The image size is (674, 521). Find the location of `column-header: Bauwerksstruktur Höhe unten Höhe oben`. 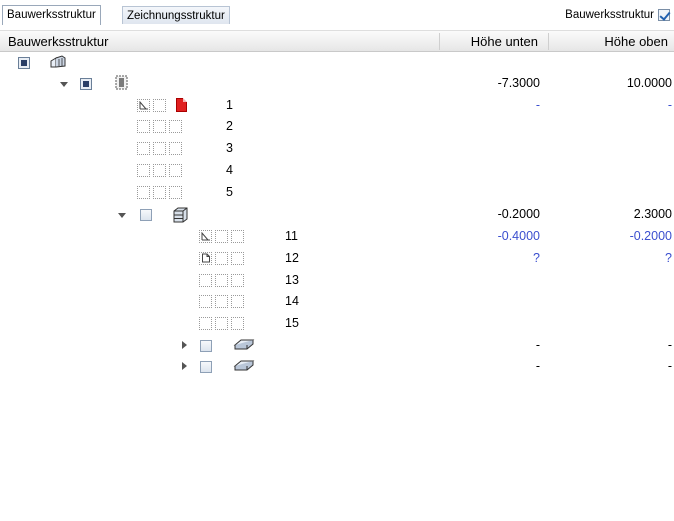

column-header: Bauwerksstruktur Höhe unten Höhe oben is located at coordinates (337, 41).